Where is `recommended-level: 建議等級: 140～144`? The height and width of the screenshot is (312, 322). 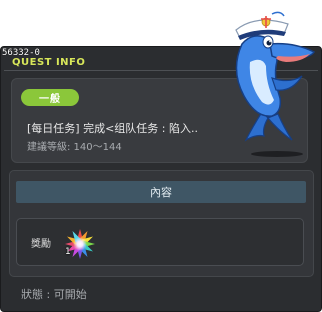 recommended-level: 建議等級: 140～144 is located at coordinates (74, 147).